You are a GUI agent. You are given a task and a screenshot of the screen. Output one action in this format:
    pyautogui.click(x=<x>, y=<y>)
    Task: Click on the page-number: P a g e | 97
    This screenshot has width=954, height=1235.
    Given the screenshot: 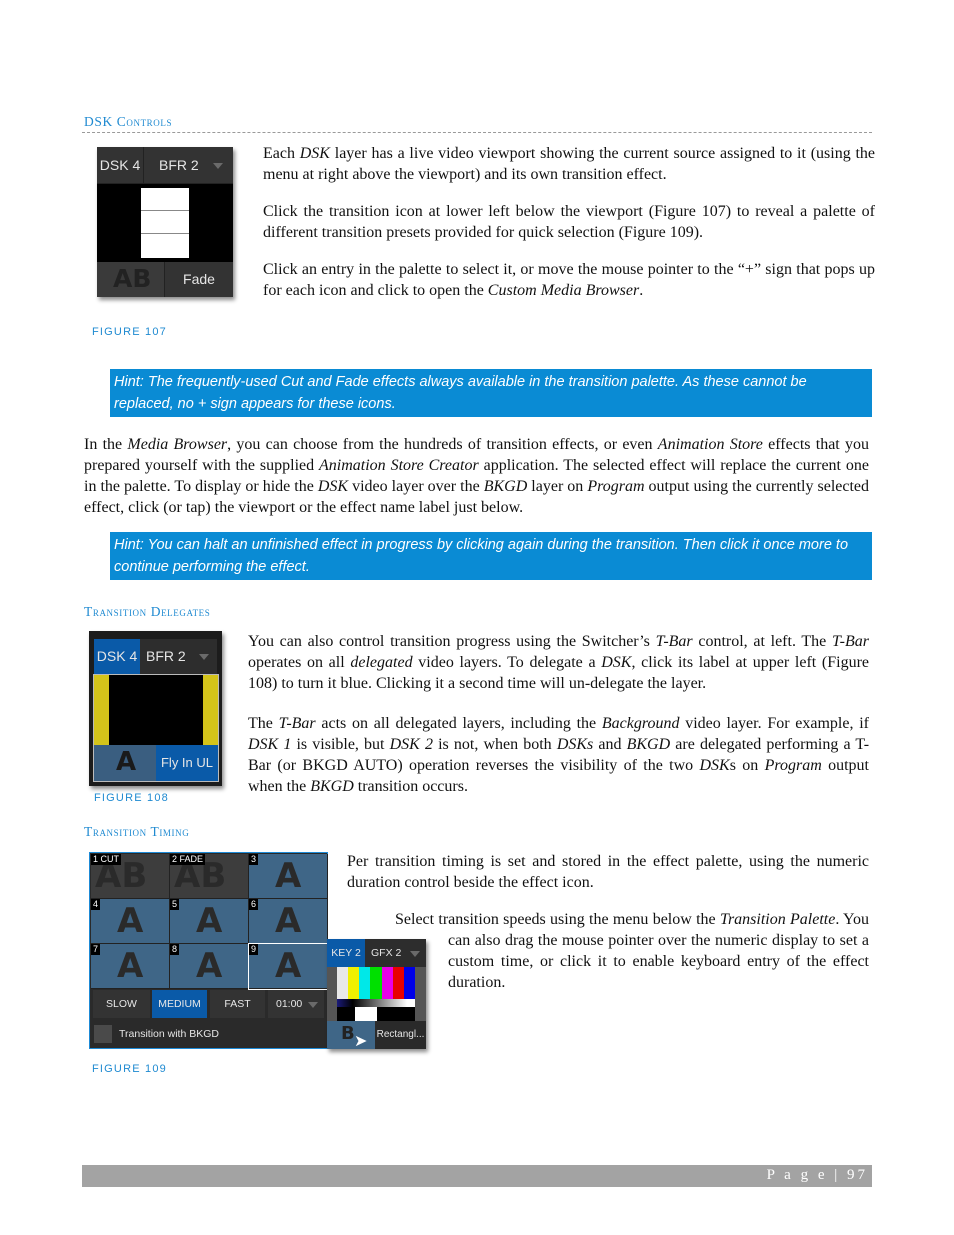 What is the action you would take?
    pyautogui.click(x=817, y=1175)
    